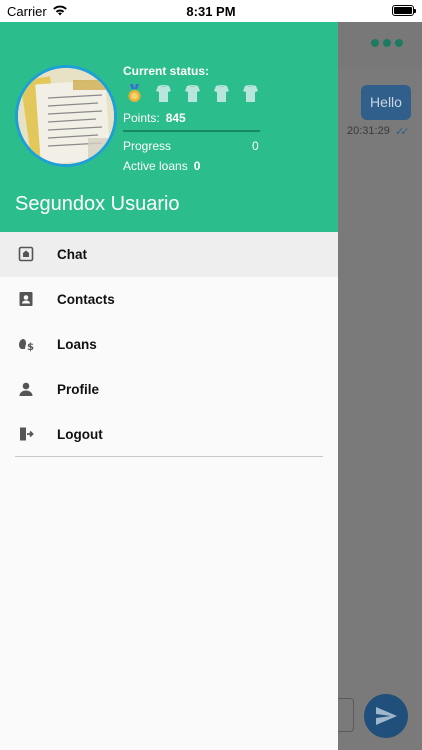 Image resolution: width=422 pixels, height=750 pixels. I want to click on menu-item-label: Loans, so click(77, 344).